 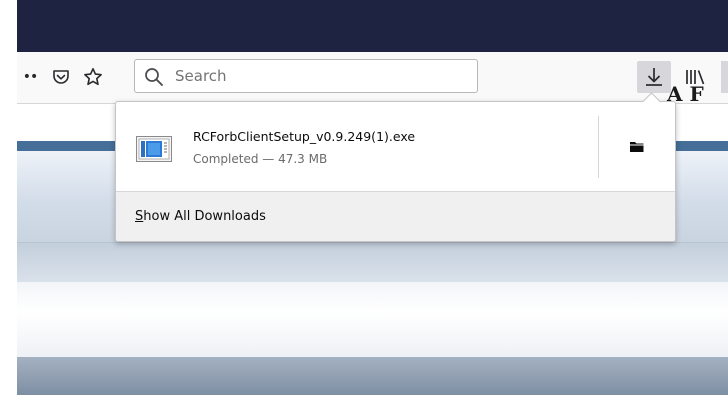 I want to click on downloads-button, so click(x=654, y=77).